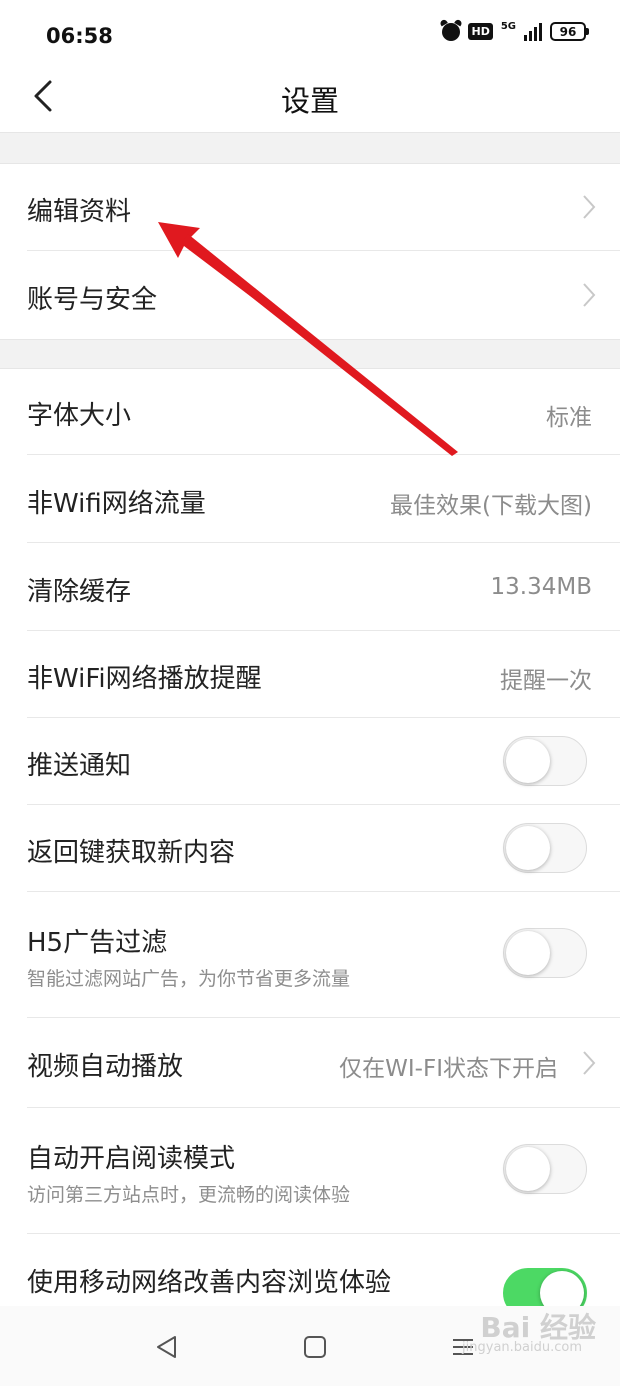 Image resolution: width=620 pixels, height=1386 pixels. What do you see at coordinates (79, 36) in the screenshot?
I see `status-time: 06:58` at bounding box center [79, 36].